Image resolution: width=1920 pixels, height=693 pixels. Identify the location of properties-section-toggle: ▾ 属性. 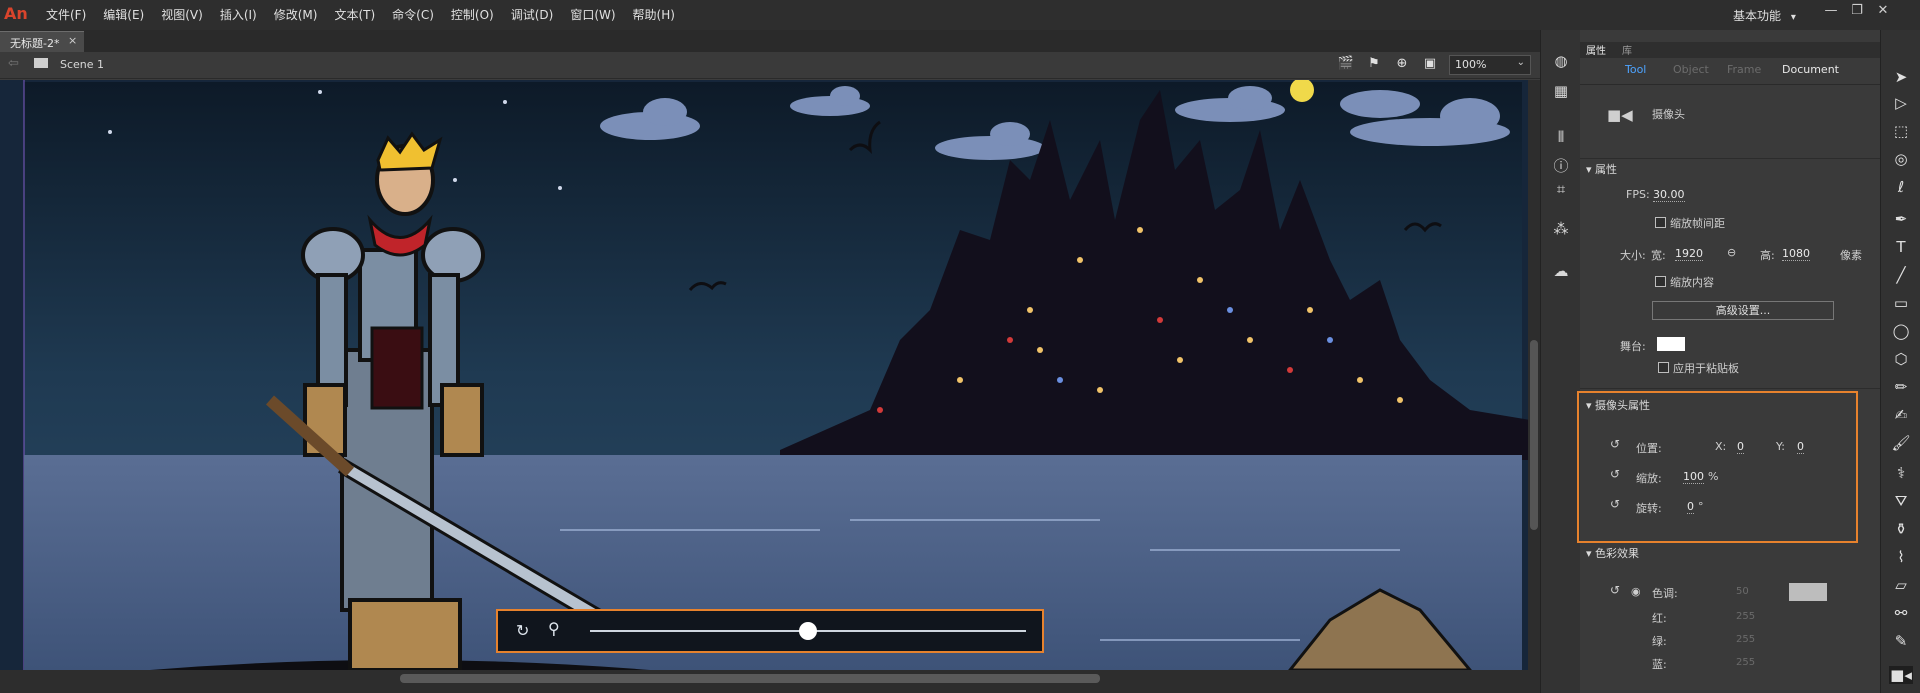
(1601, 169).